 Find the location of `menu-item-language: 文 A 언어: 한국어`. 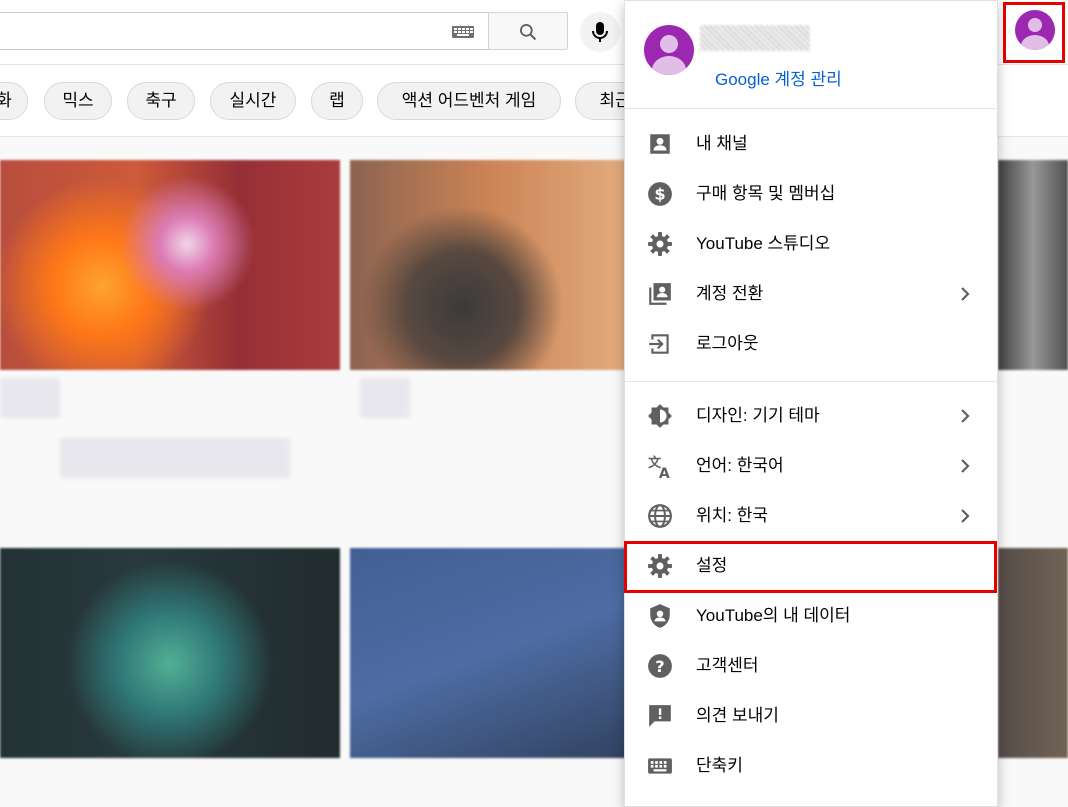

menu-item-language: 文 A 언어: 한국어 is located at coordinates (812, 466).